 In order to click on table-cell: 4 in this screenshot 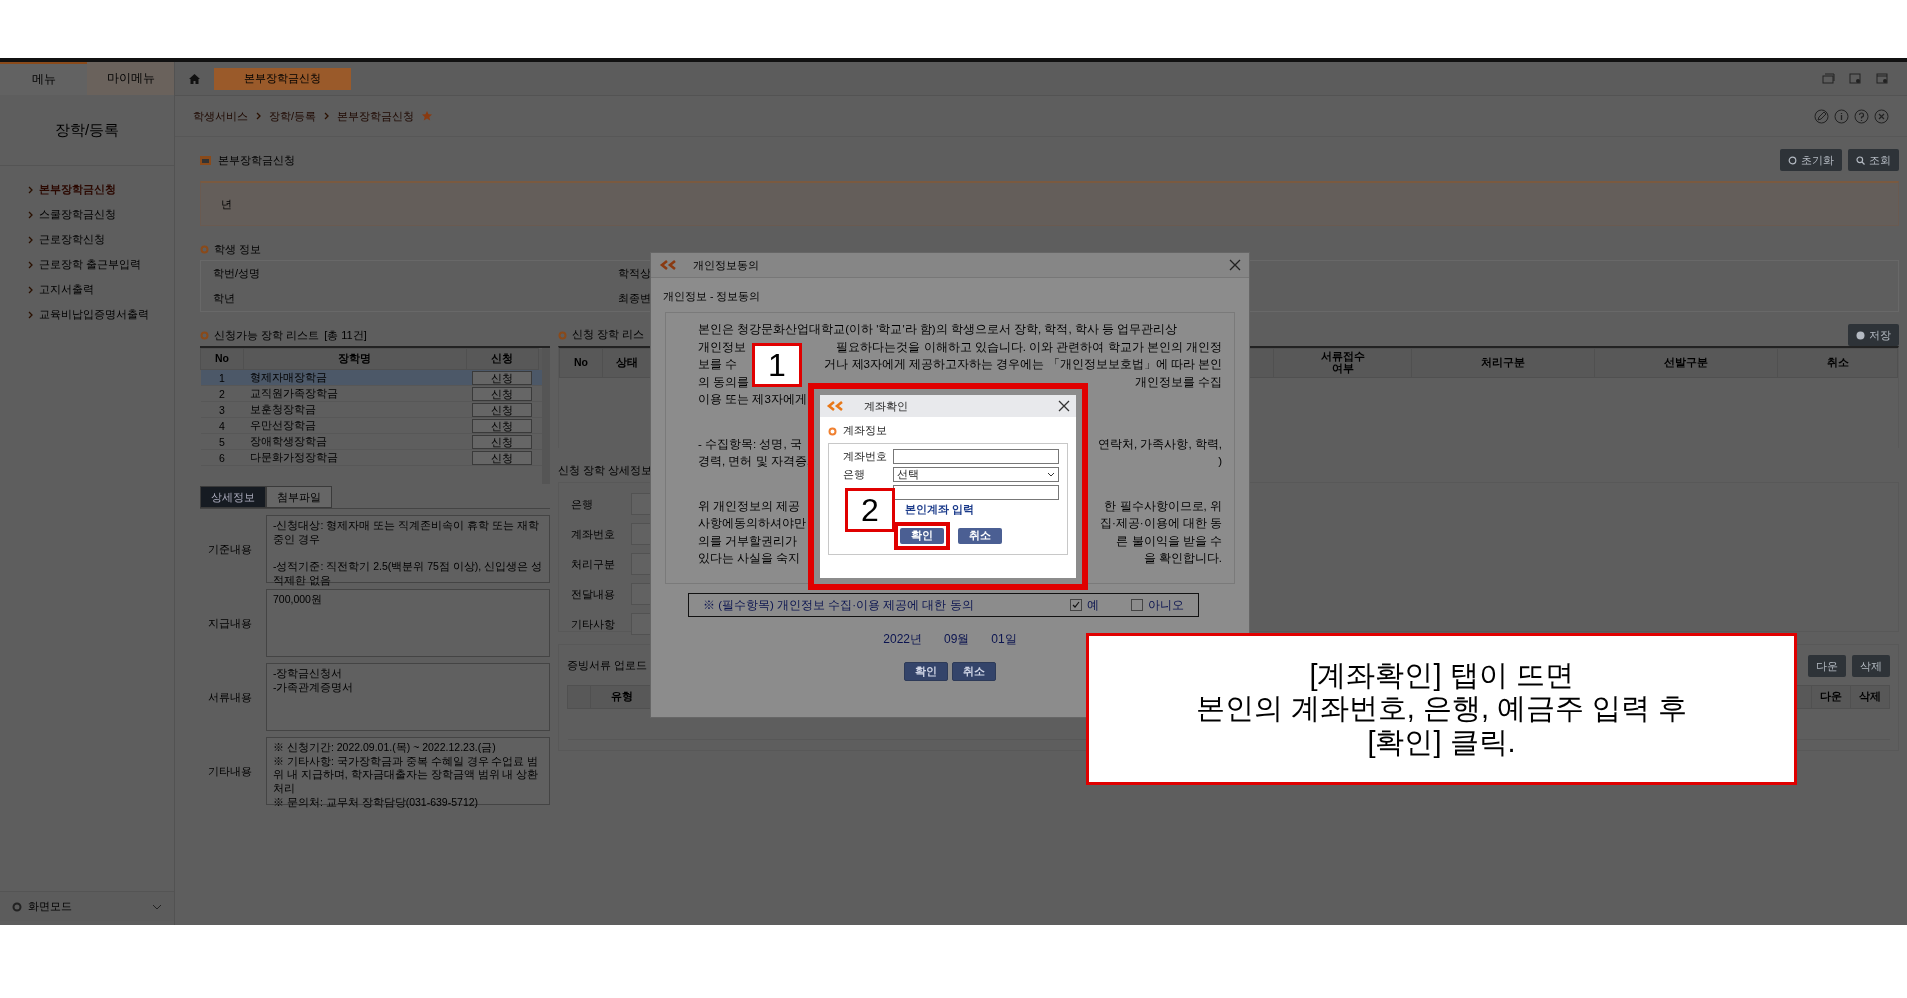, I will do `click(222, 425)`.